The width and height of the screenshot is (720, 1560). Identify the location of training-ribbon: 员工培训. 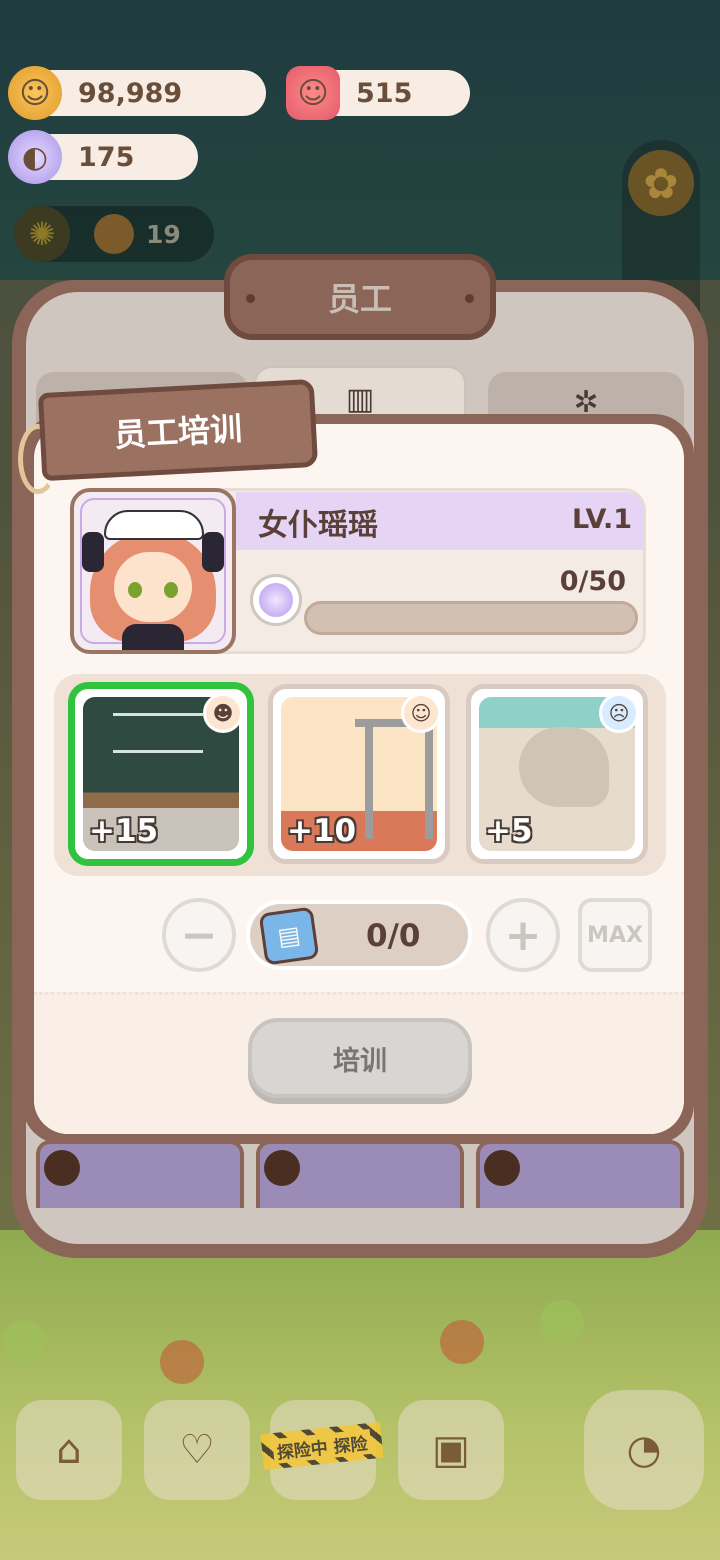
(178, 430).